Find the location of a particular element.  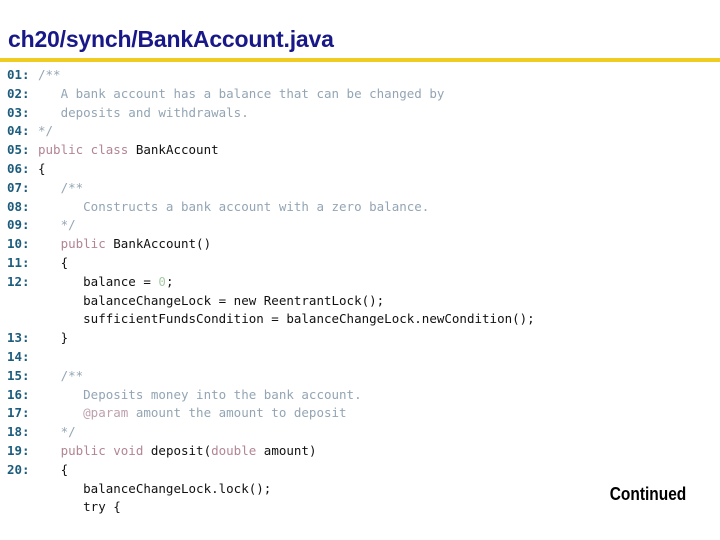

code-token-number: 0 is located at coordinates (162, 281).